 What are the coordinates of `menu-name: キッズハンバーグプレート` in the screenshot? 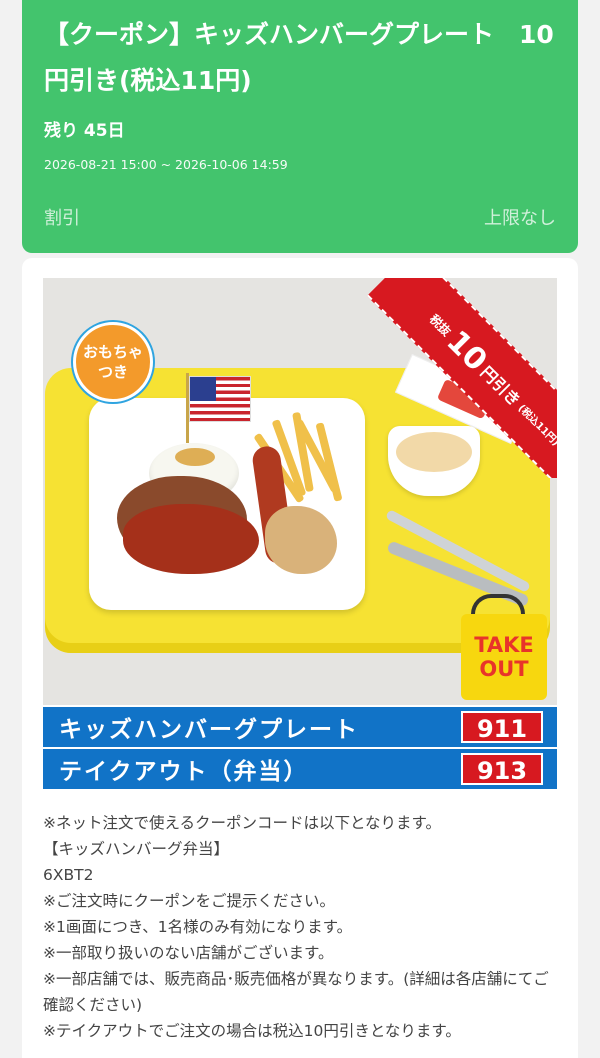 It's located at (209, 730).